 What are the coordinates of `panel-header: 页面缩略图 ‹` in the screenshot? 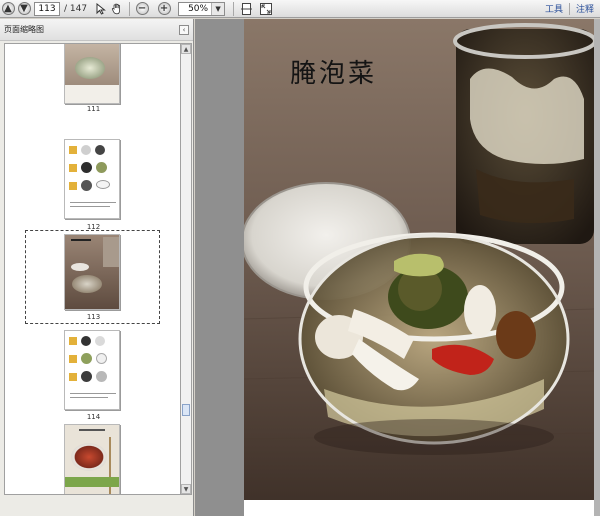 It's located at (96, 30).